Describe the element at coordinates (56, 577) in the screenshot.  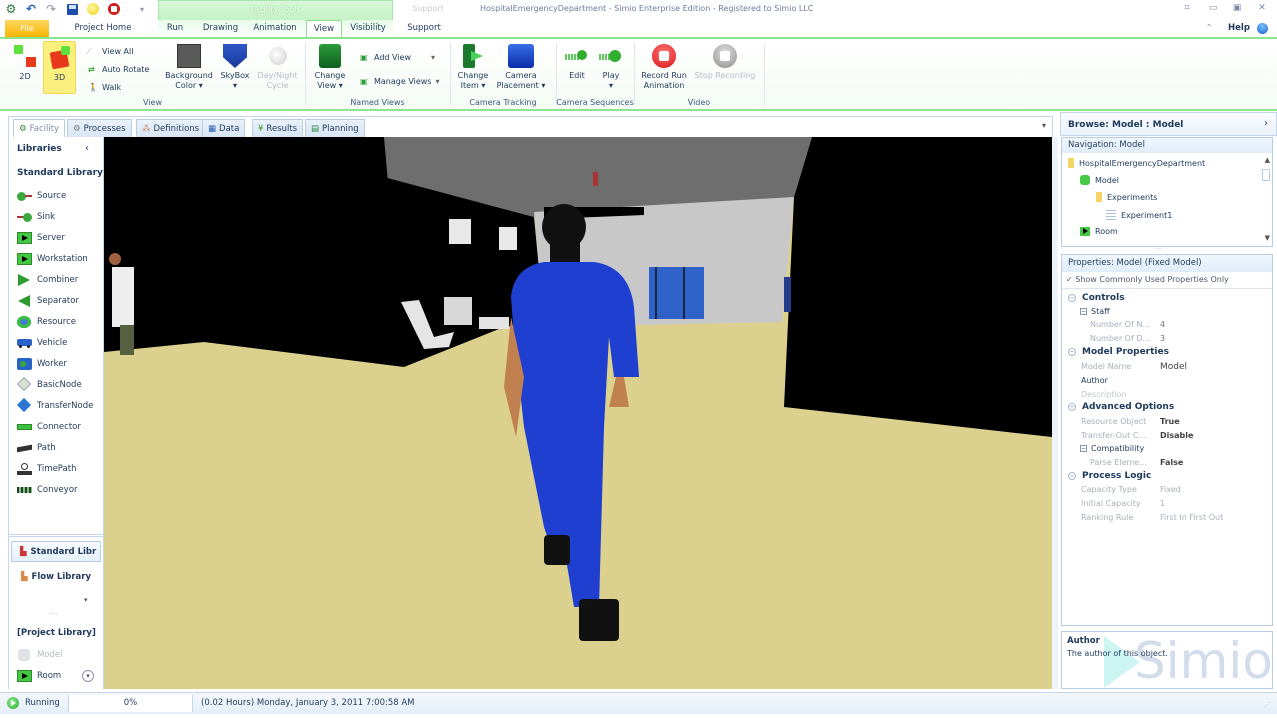
I see `flow-library-button: ▙ Flow Library` at that location.